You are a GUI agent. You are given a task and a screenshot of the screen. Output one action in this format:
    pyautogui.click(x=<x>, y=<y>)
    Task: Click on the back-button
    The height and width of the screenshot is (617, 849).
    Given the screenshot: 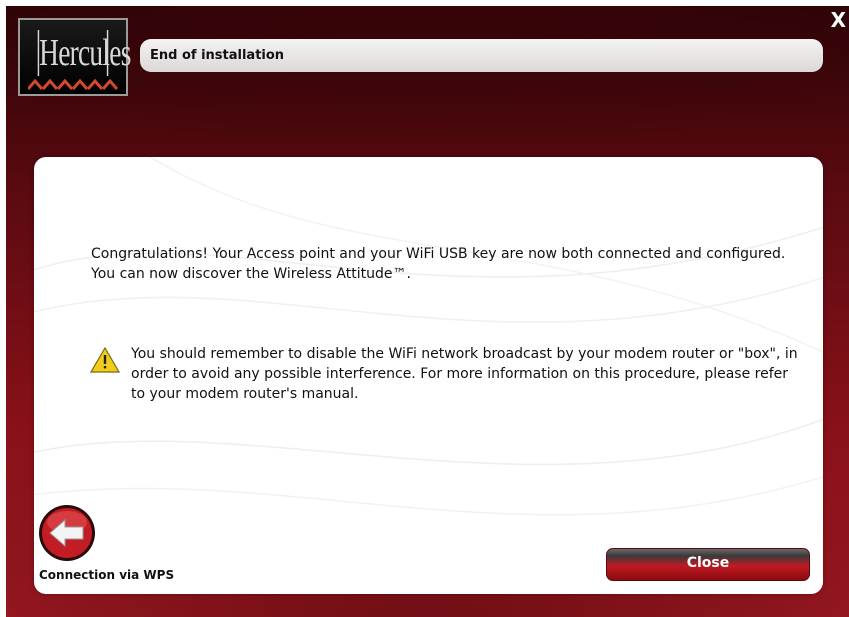 What is the action you would take?
    pyautogui.click(x=67, y=533)
    